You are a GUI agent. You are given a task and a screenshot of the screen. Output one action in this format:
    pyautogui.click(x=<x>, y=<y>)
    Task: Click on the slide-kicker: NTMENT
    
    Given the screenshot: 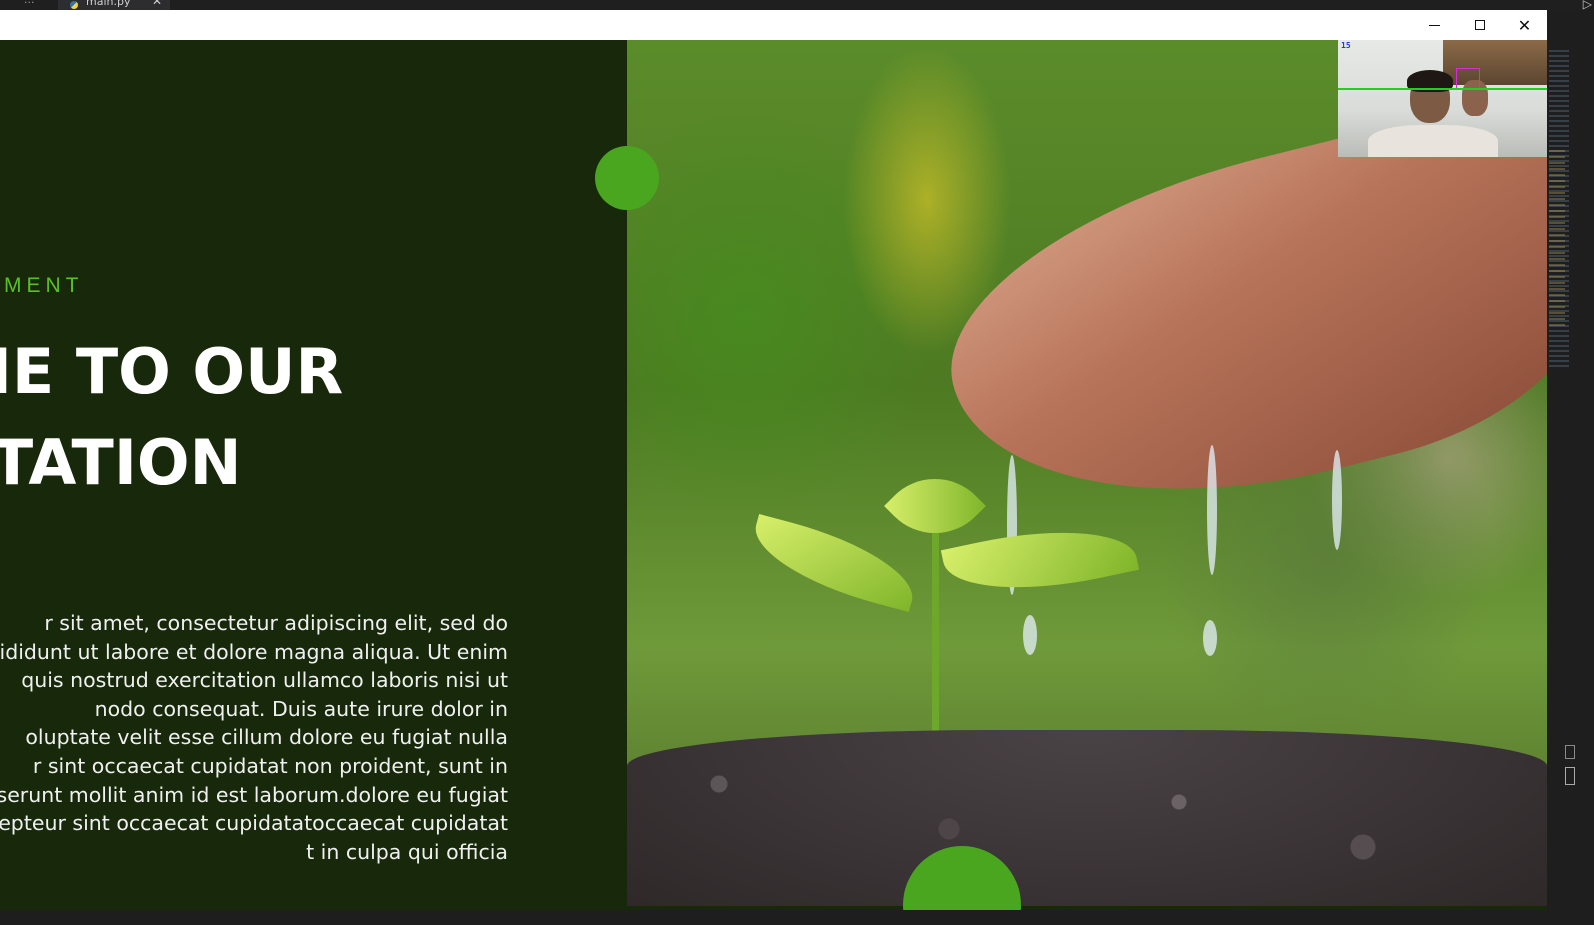 What is the action you would take?
    pyautogui.click(x=42, y=285)
    